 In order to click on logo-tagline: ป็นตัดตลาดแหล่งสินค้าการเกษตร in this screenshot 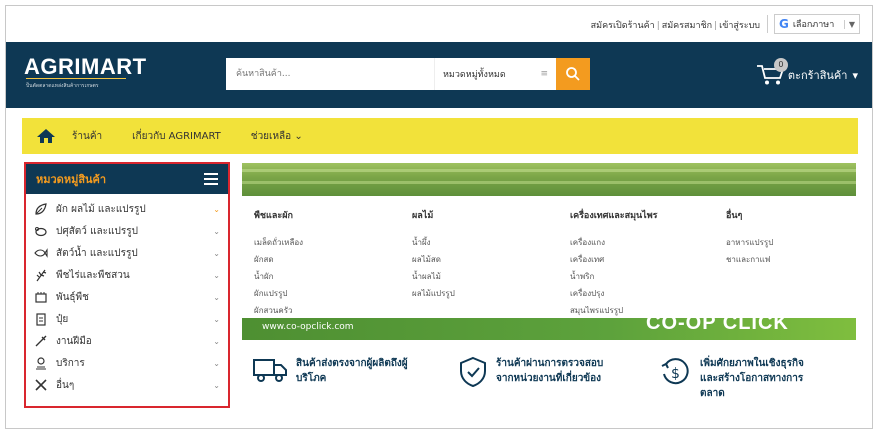, I will do `click(62, 86)`.